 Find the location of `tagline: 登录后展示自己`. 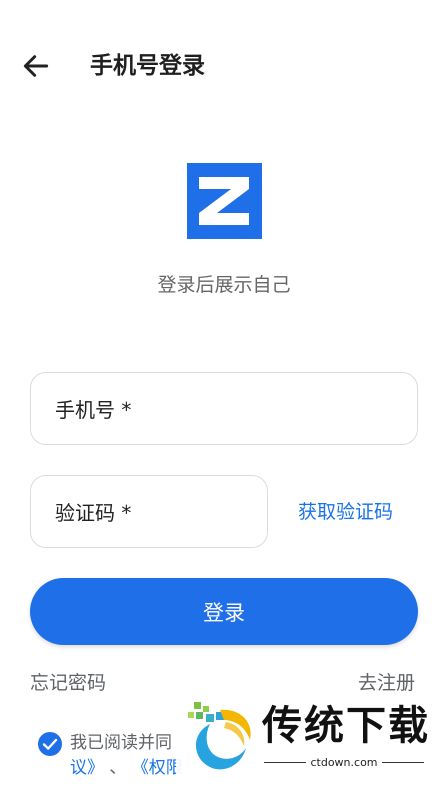

tagline: 登录后展示自己 is located at coordinates (224, 285).